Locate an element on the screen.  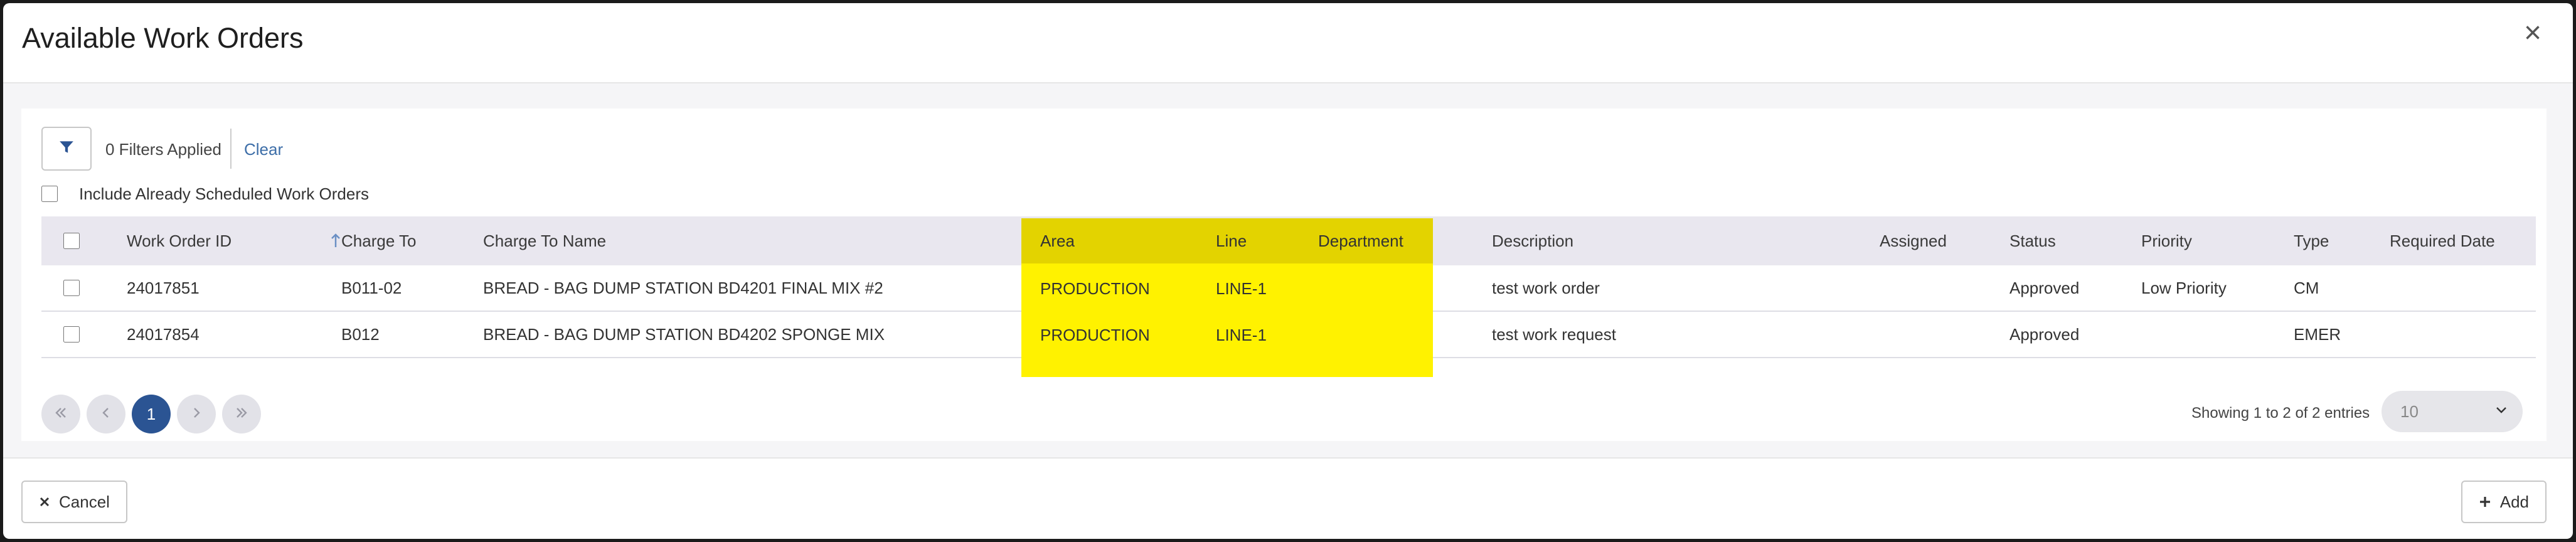
column-header-assigned: Assigned is located at coordinates (1913, 240).